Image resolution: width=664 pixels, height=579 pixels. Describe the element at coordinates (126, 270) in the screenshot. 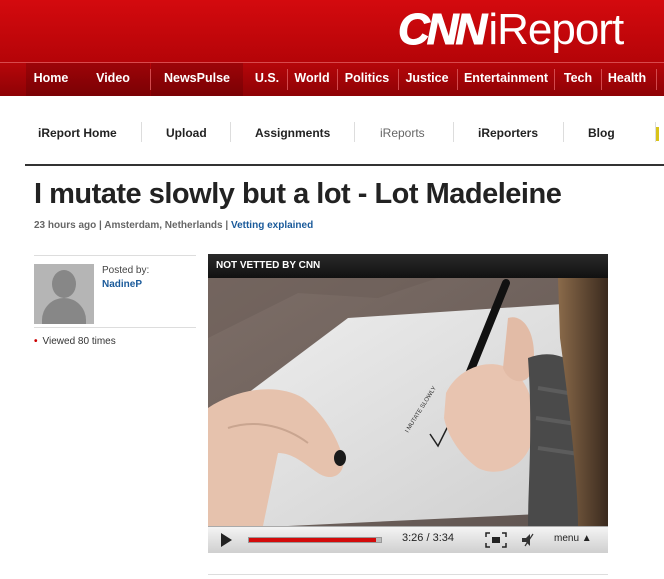

I see `posted-by-label: Posted by:` at that location.